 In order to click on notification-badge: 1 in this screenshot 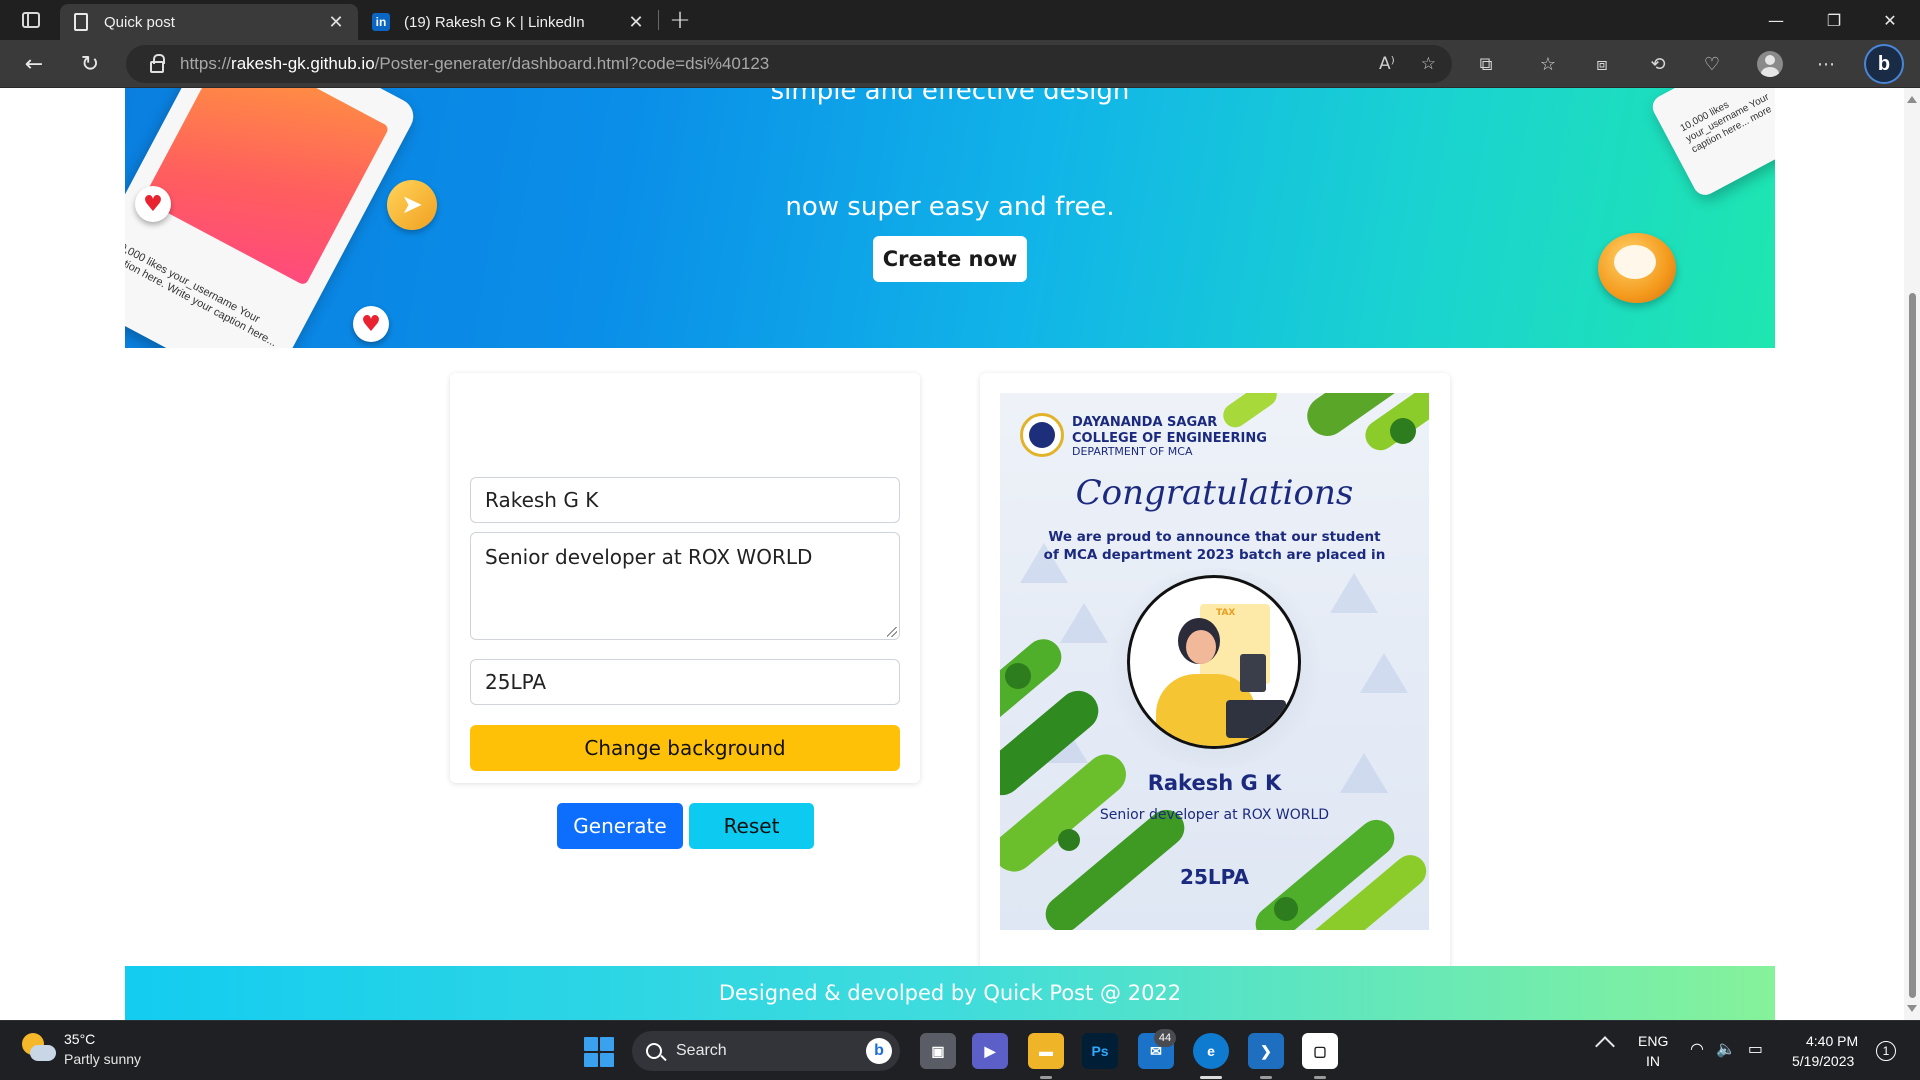, I will do `click(1886, 1051)`.